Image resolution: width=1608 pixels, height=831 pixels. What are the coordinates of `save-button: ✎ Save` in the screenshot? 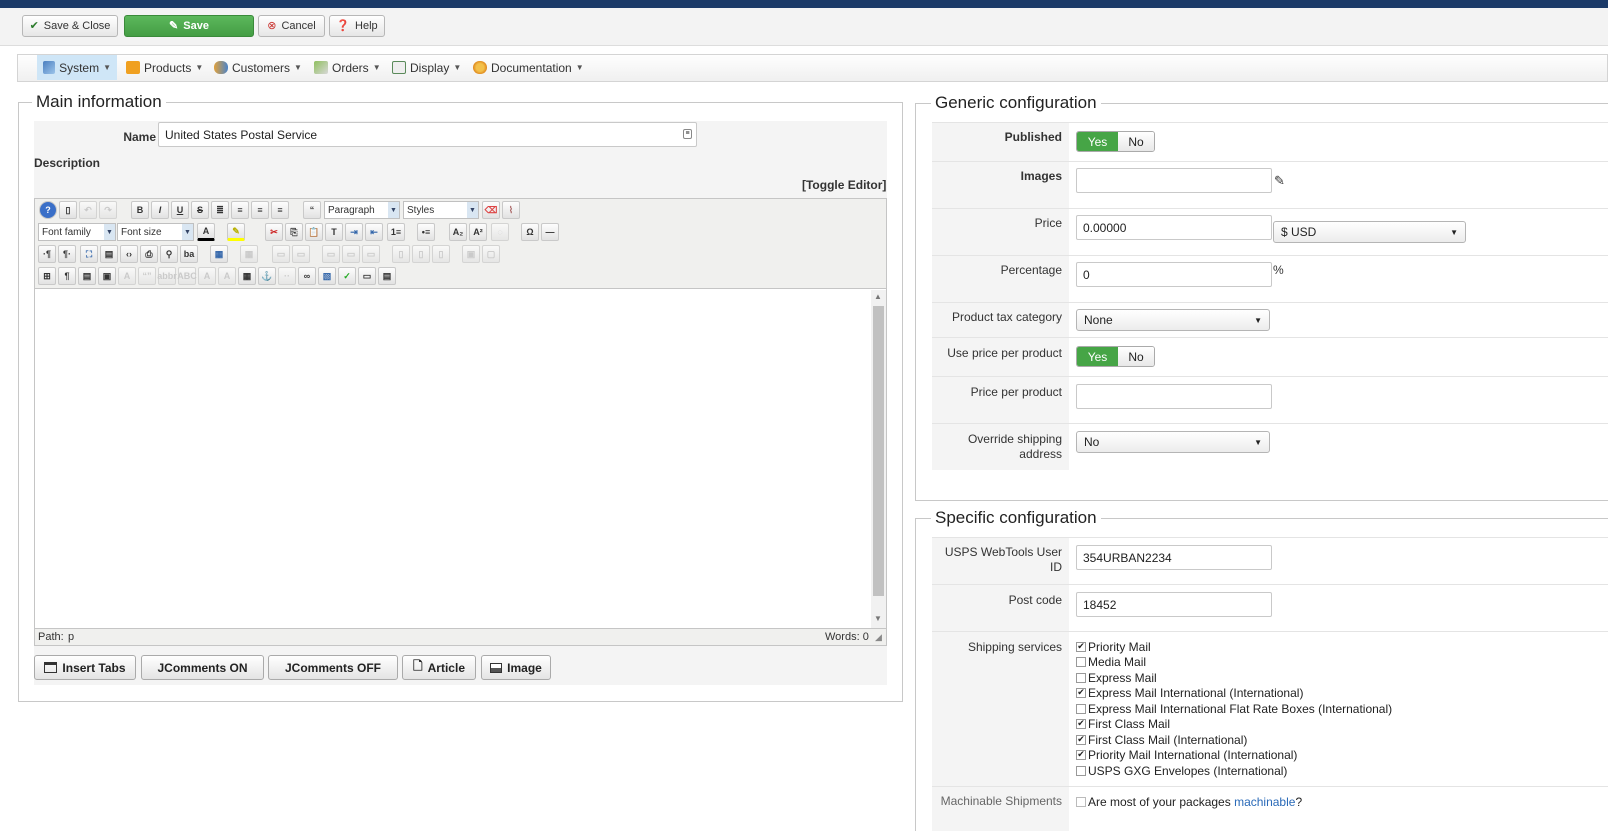 It's located at (189, 26).